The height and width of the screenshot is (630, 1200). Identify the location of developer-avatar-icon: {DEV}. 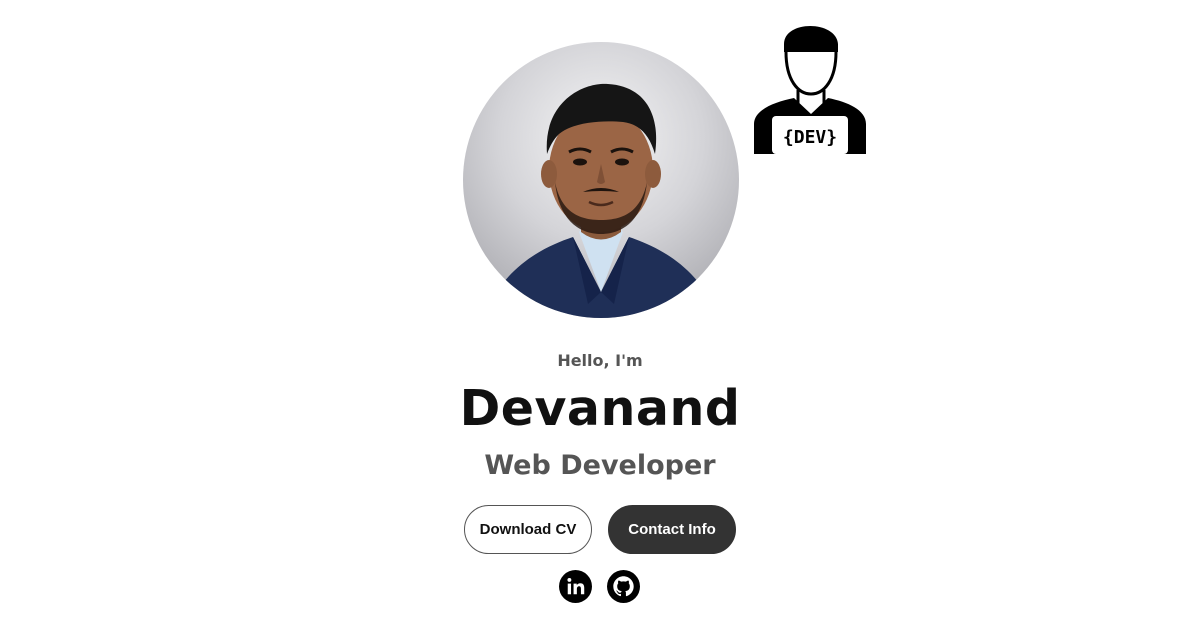
(810, 85).